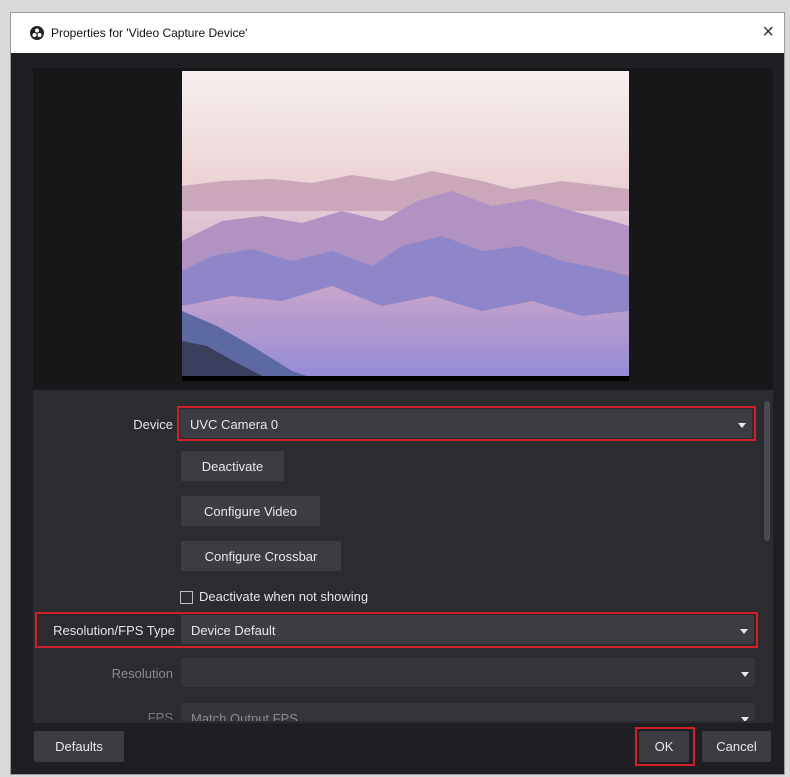  What do you see at coordinates (397, 33) in the screenshot?
I see `title-bar: Properties for 'Video Capture Device' ×` at bounding box center [397, 33].